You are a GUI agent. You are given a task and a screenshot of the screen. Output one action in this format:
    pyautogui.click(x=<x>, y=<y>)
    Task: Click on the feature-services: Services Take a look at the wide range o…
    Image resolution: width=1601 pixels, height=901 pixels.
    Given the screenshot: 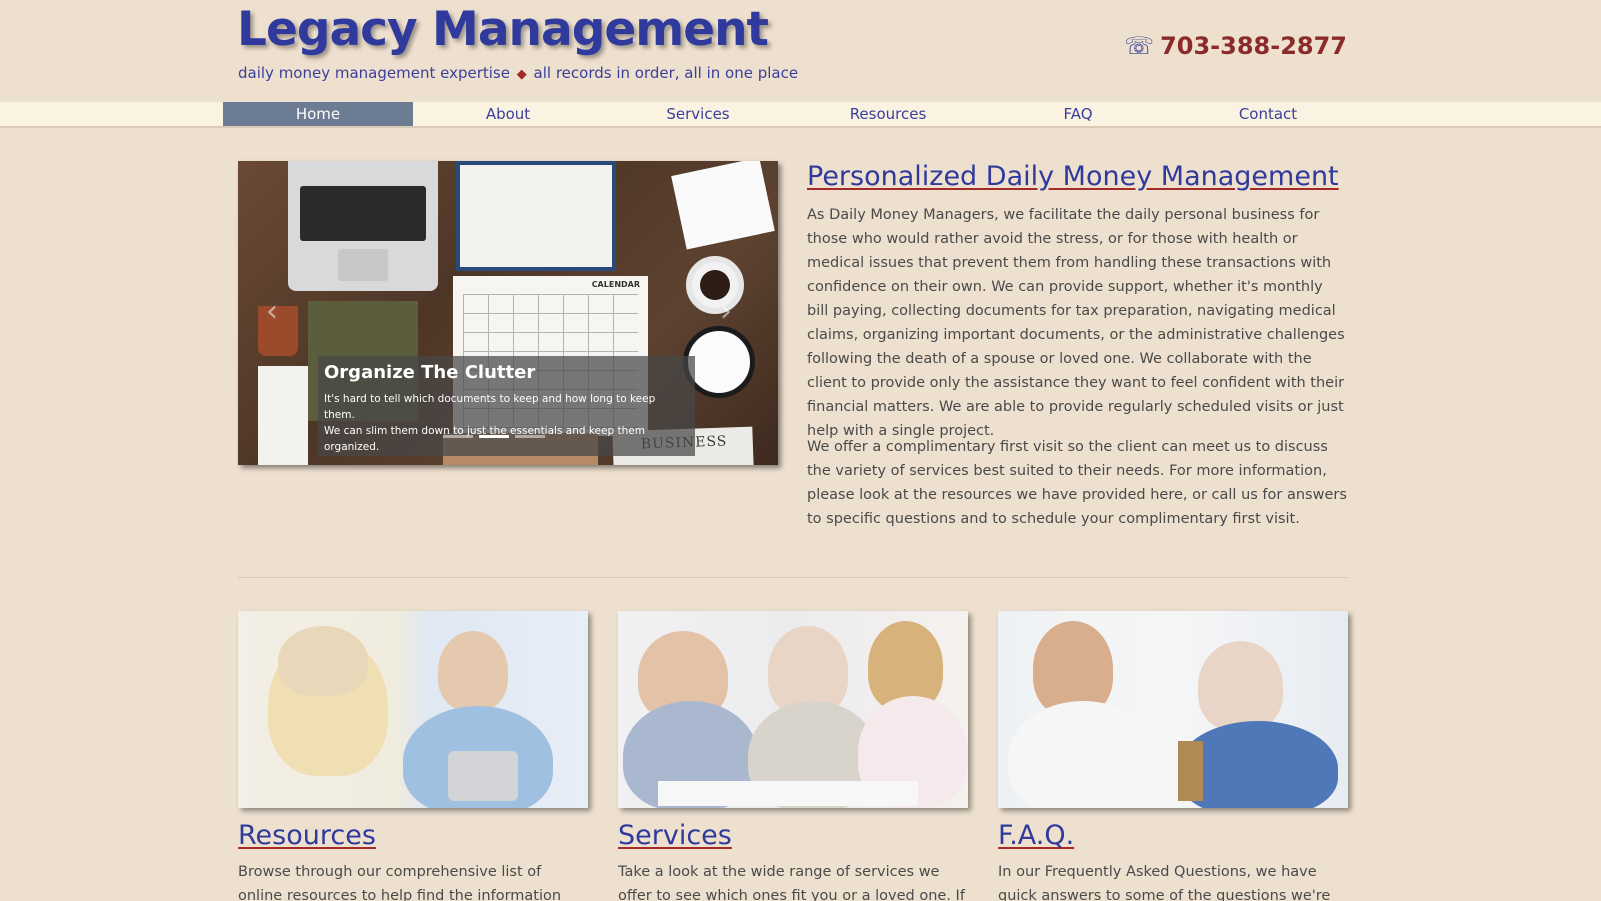 What is the action you would take?
    pyautogui.click(x=793, y=756)
    